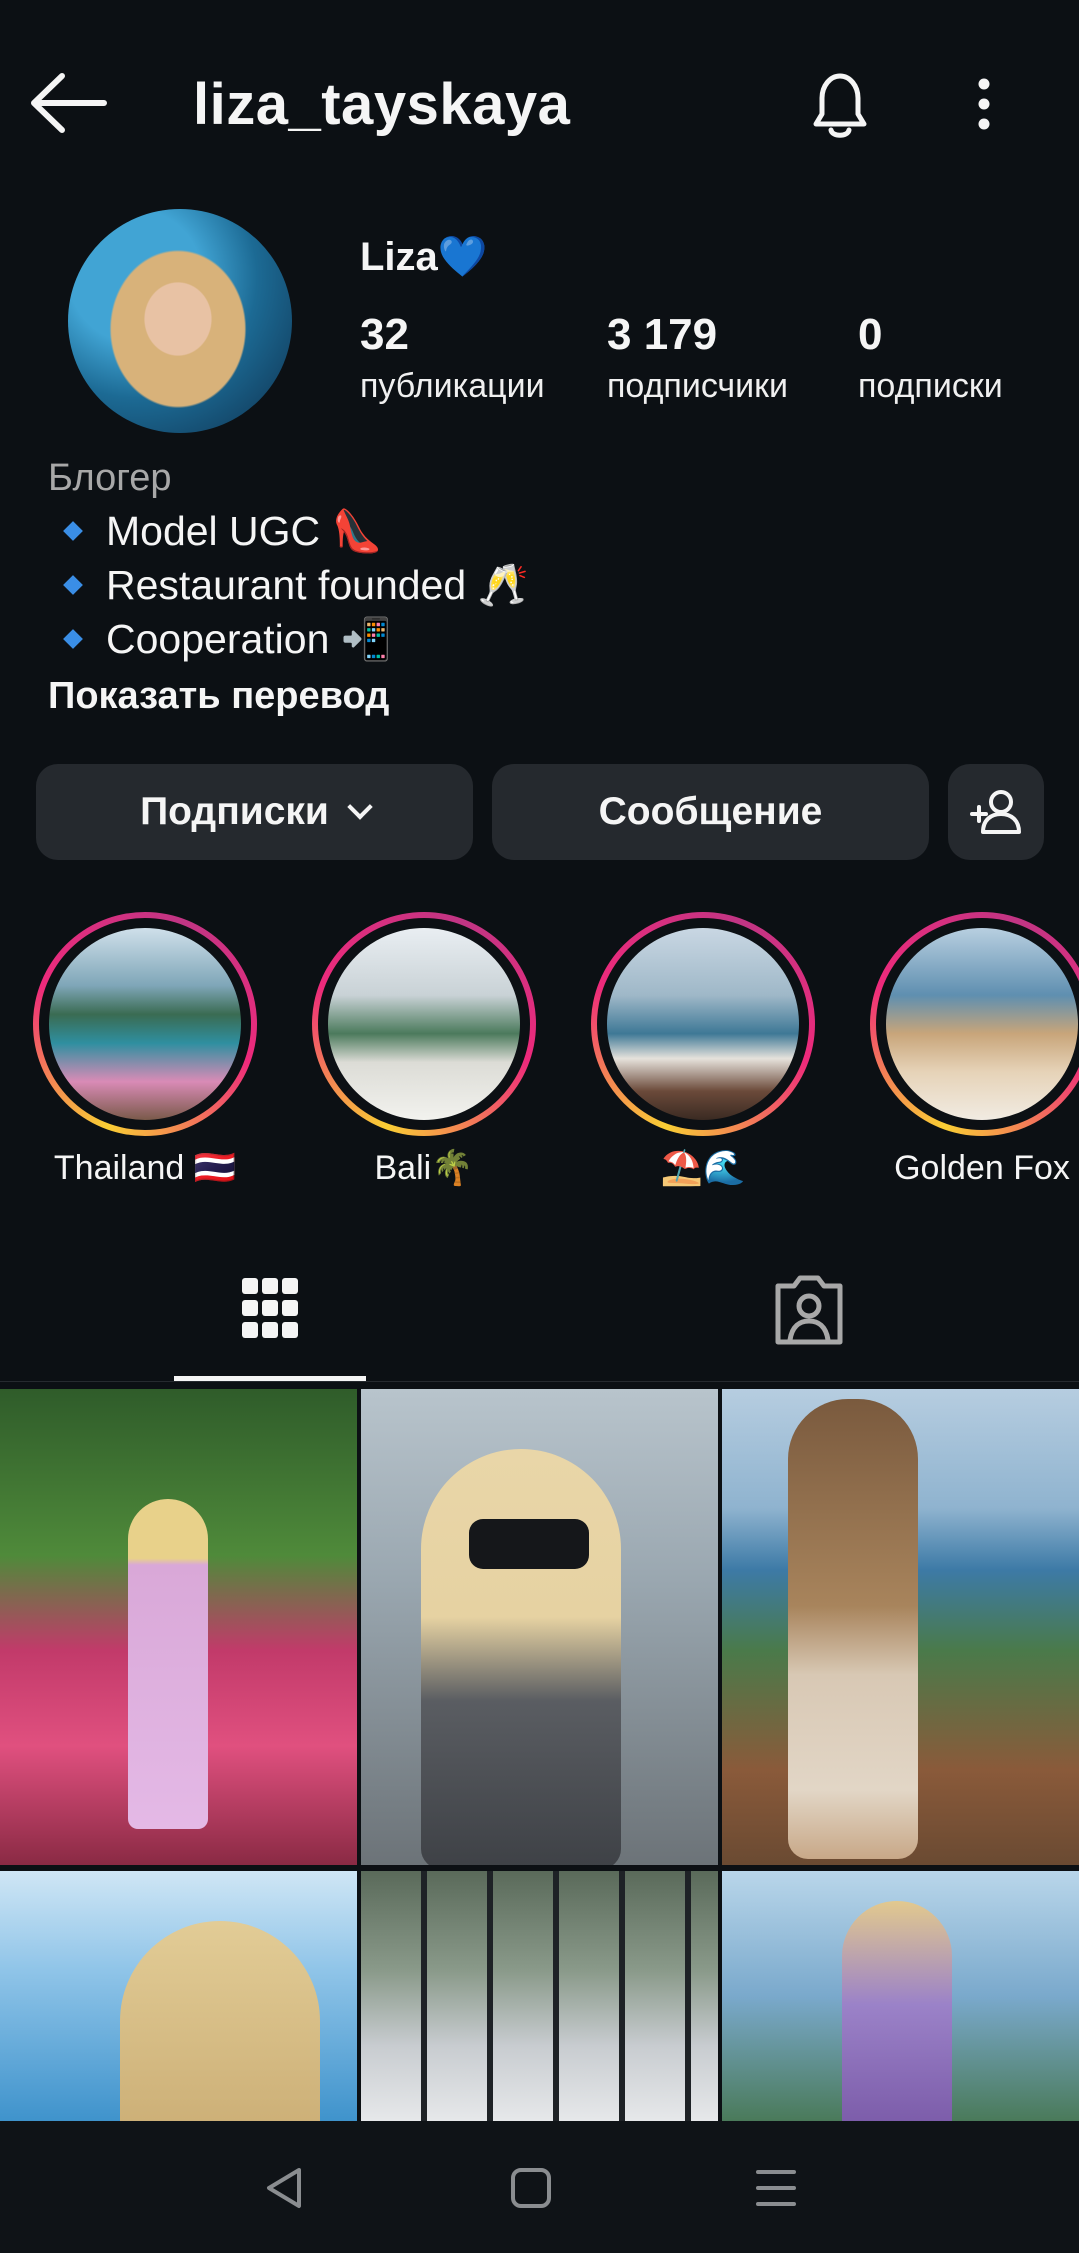 This screenshot has height=2253, width=1079. I want to click on square-home-icon, so click(531, 2188).